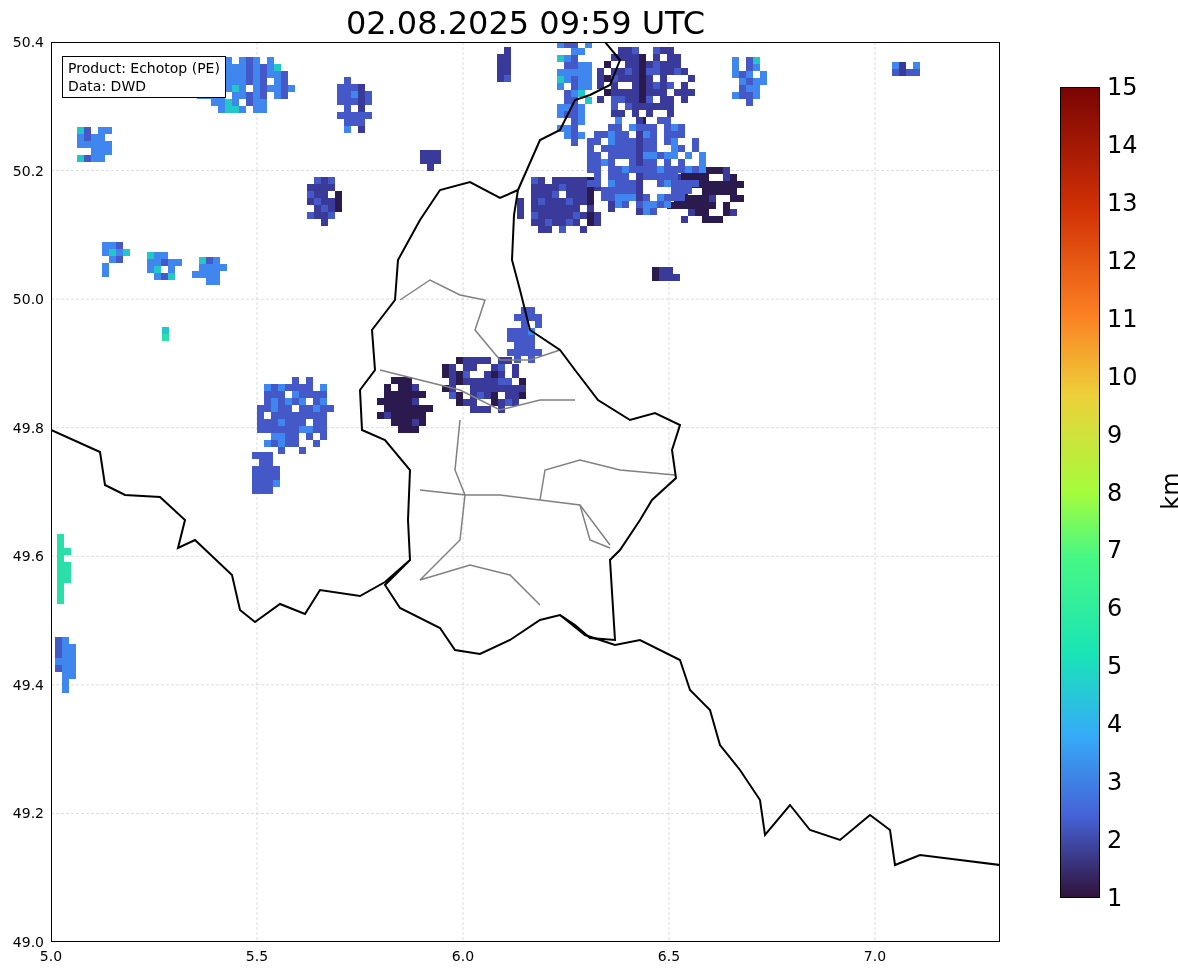  I want to click on colorbar-tick-label: 12, so click(1122, 260).